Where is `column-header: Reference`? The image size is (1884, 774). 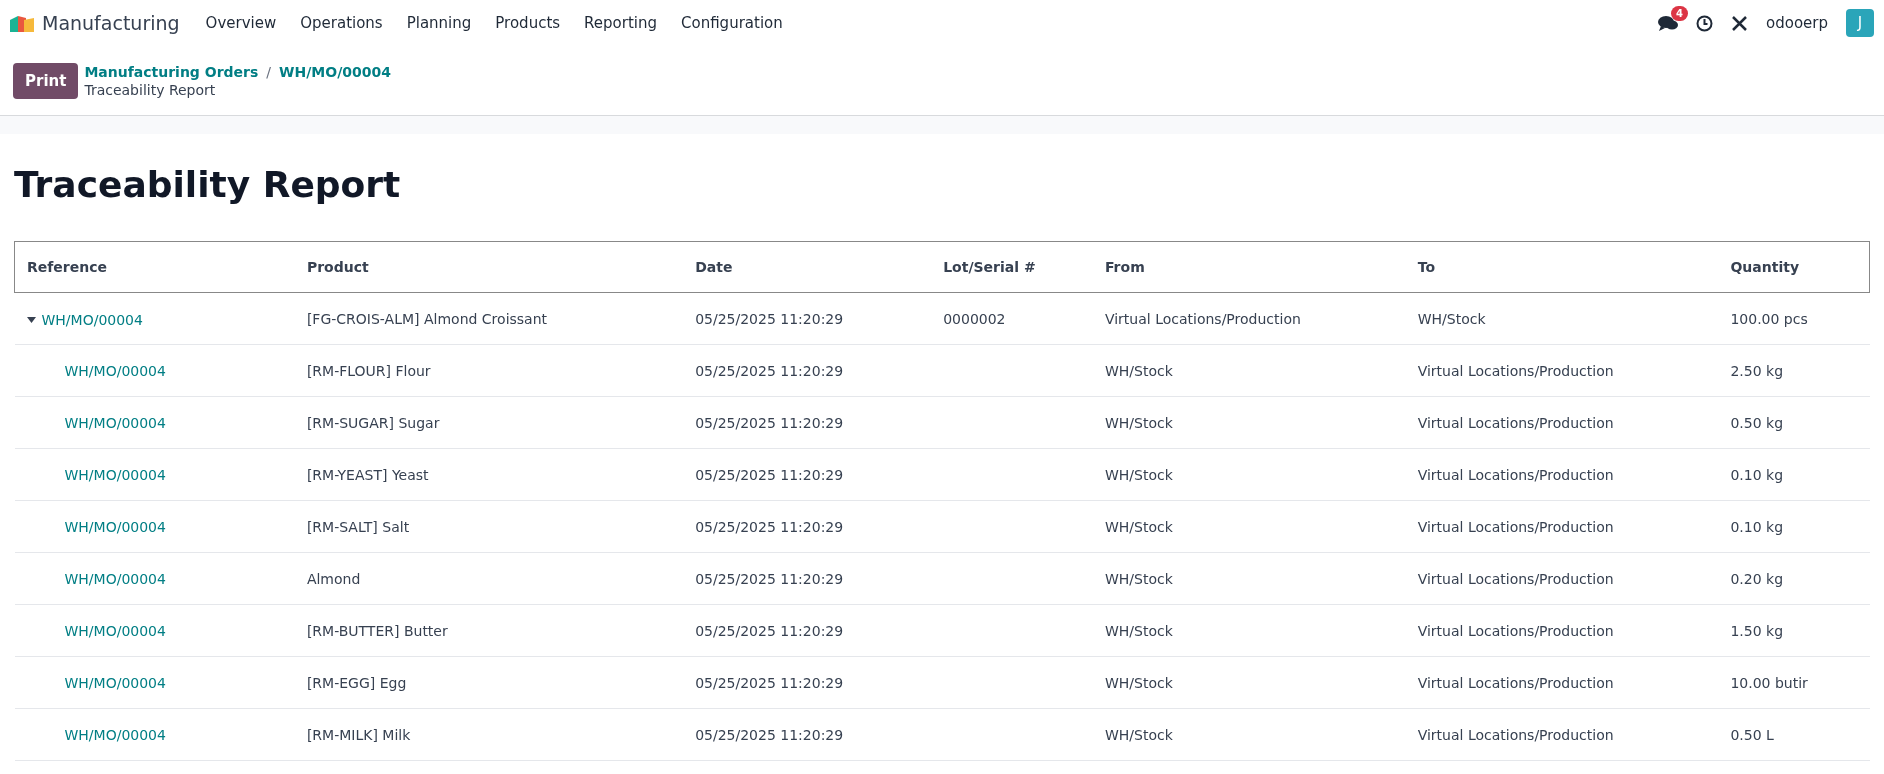
column-header: Reference is located at coordinates (154, 267).